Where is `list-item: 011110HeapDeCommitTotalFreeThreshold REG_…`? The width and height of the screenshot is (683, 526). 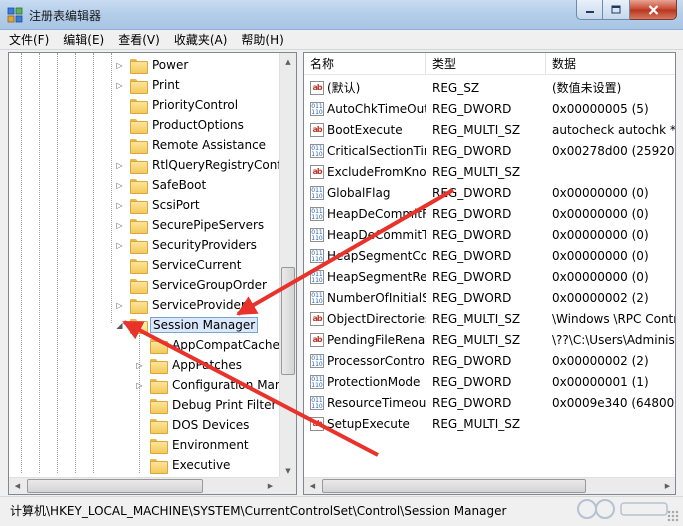 list-item: 011110HeapDeCommitTotalFreeThreshold REG_… is located at coordinates (489, 234).